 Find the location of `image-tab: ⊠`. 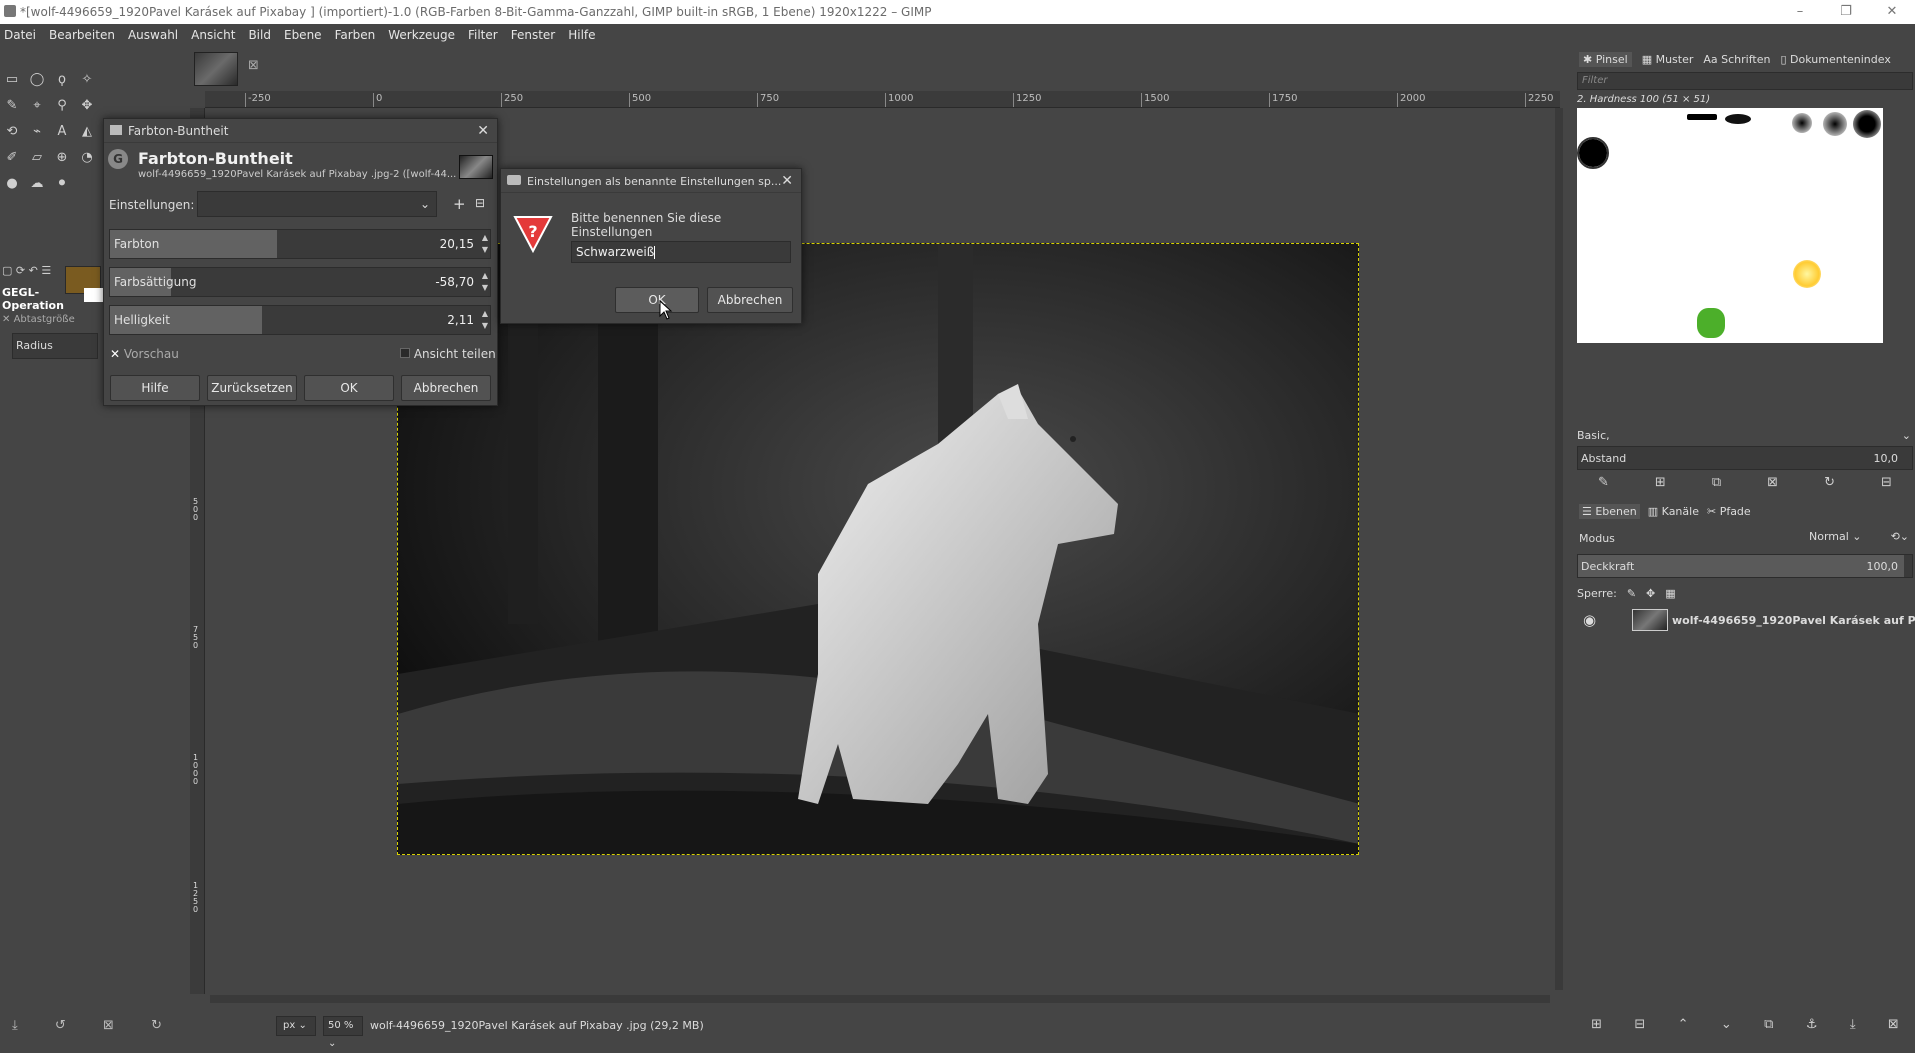

image-tab: ⊠ is located at coordinates (224, 69).